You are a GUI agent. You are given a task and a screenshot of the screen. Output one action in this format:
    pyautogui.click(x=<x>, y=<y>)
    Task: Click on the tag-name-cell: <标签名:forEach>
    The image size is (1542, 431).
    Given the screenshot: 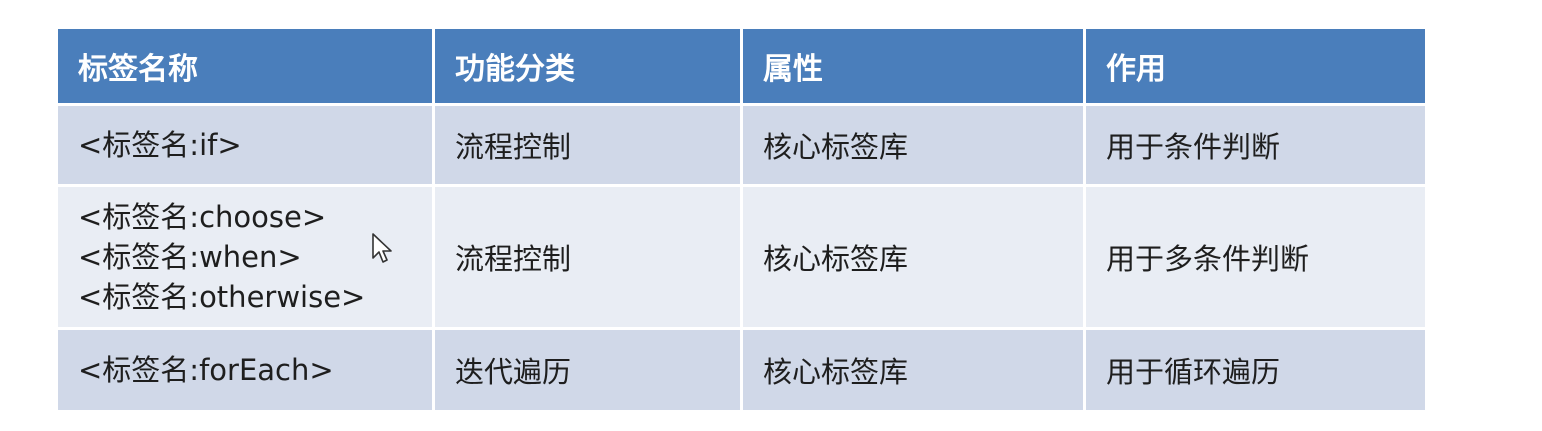 What is the action you would take?
    pyautogui.click(x=245, y=370)
    